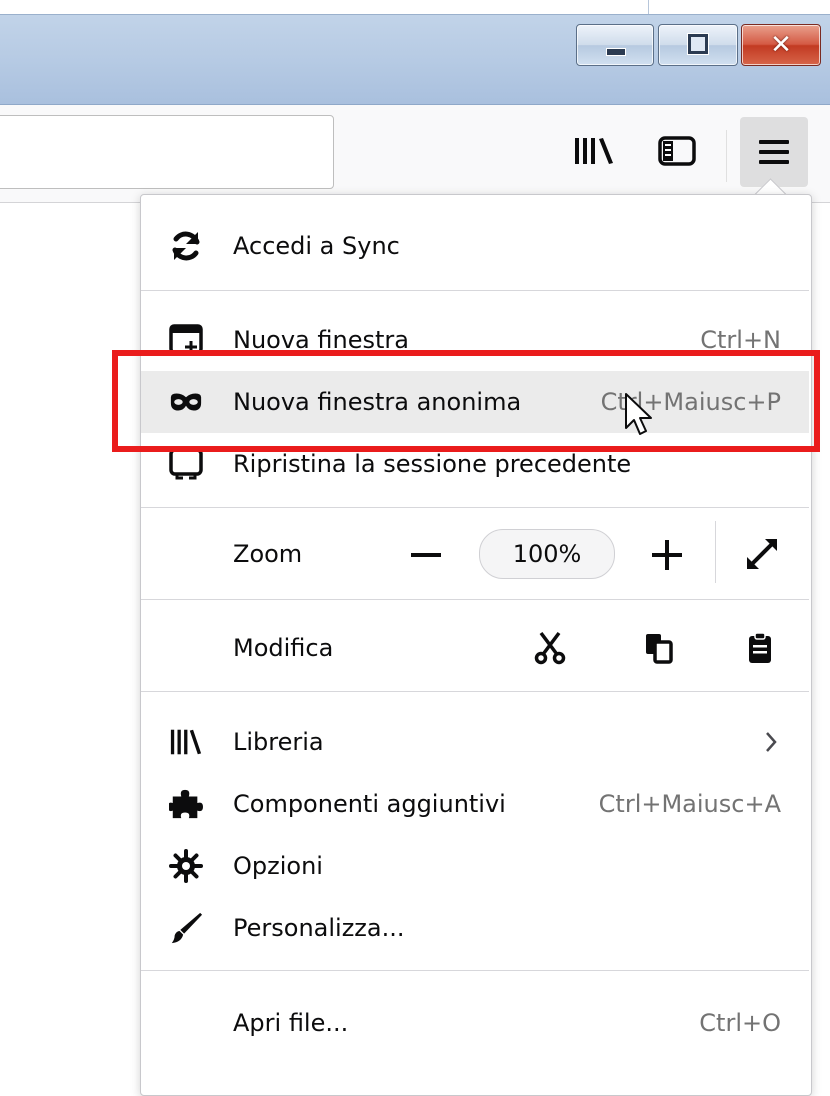 The image size is (830, 1096). I want to click on scissors-icon, so click(550, 648).